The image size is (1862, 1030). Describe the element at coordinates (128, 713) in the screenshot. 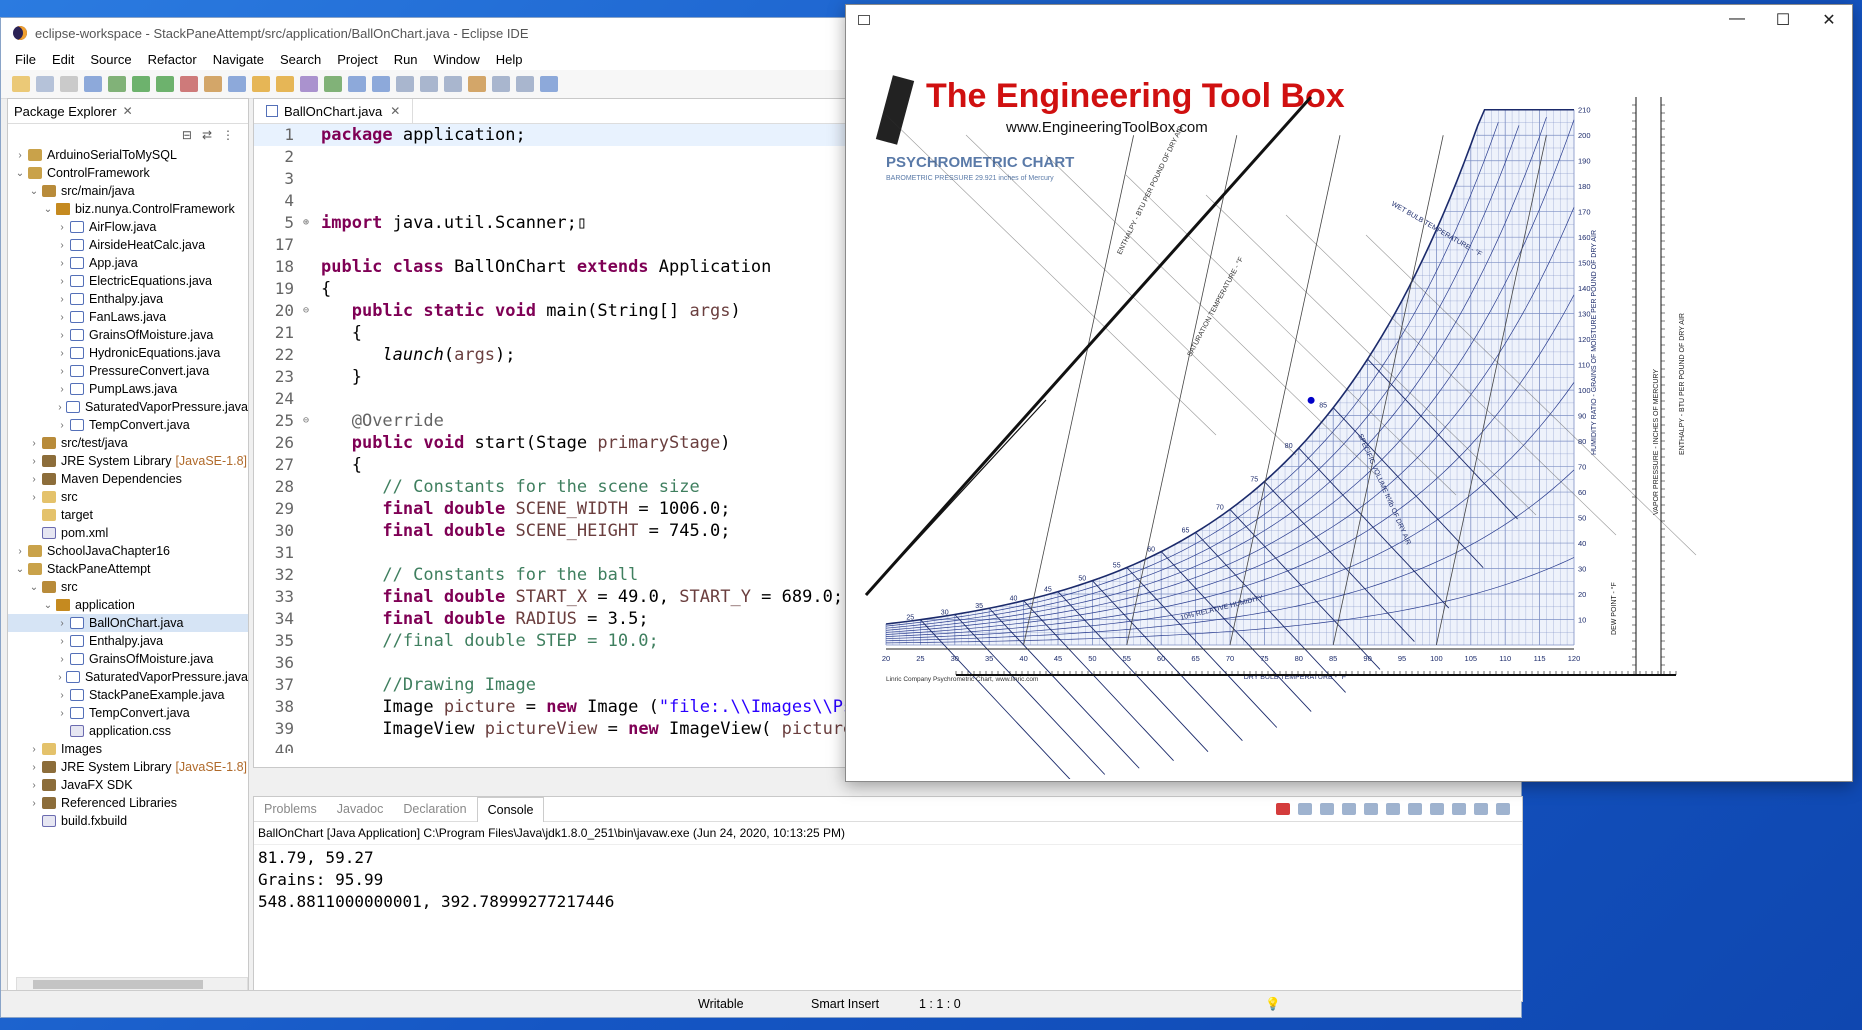

I see `tree-item: › TempConvert.java` at that location.